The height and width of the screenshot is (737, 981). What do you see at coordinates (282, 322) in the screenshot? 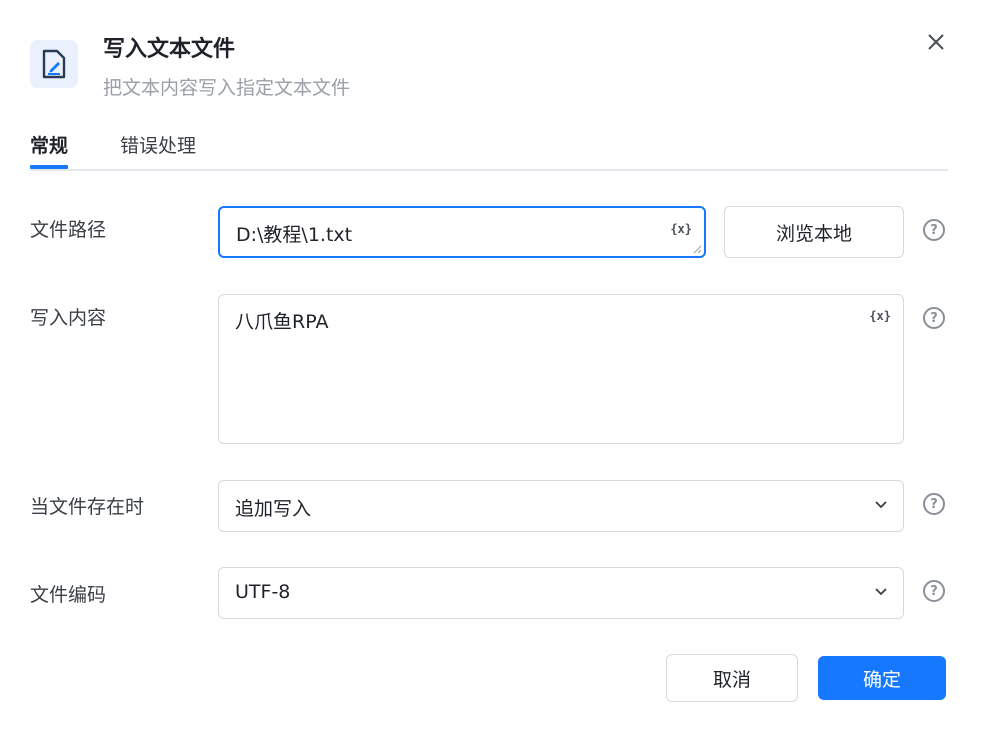
I see `content-value: 八爪鱼RPA` at bounding box center [282, 322].